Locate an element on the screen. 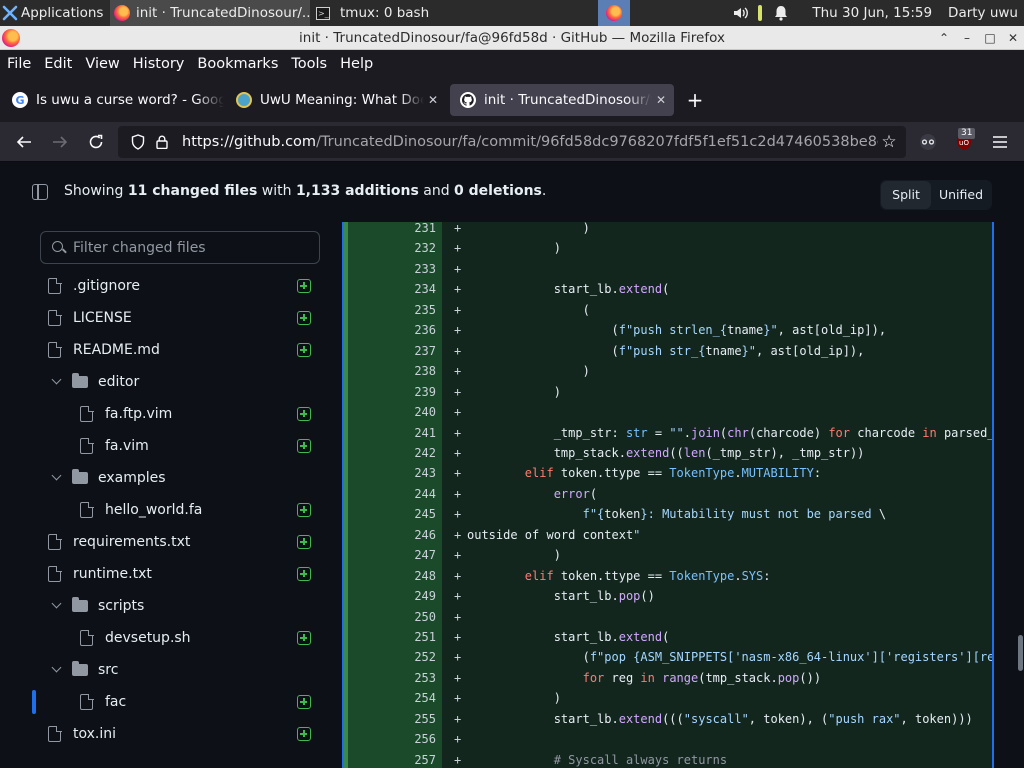 The width and height of the screenshot is (1024, 768). line-number: 242 is located at coordinates (390, 453).